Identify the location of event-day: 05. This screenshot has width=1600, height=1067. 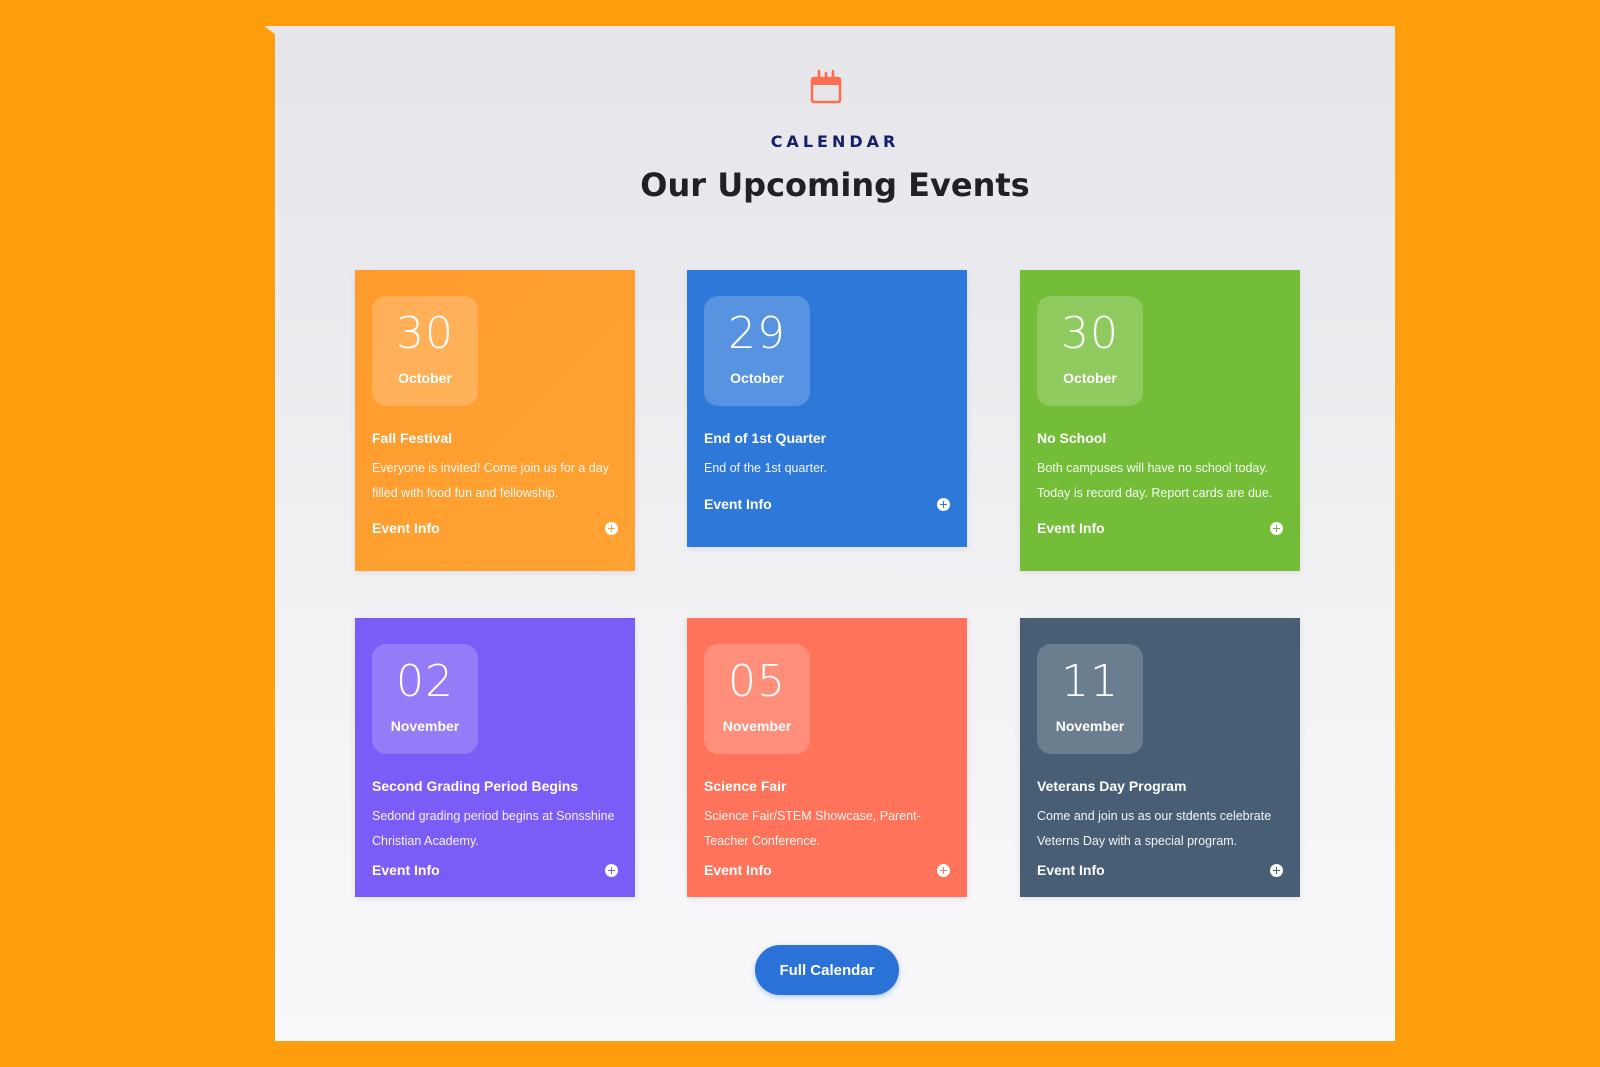
(757, 681).